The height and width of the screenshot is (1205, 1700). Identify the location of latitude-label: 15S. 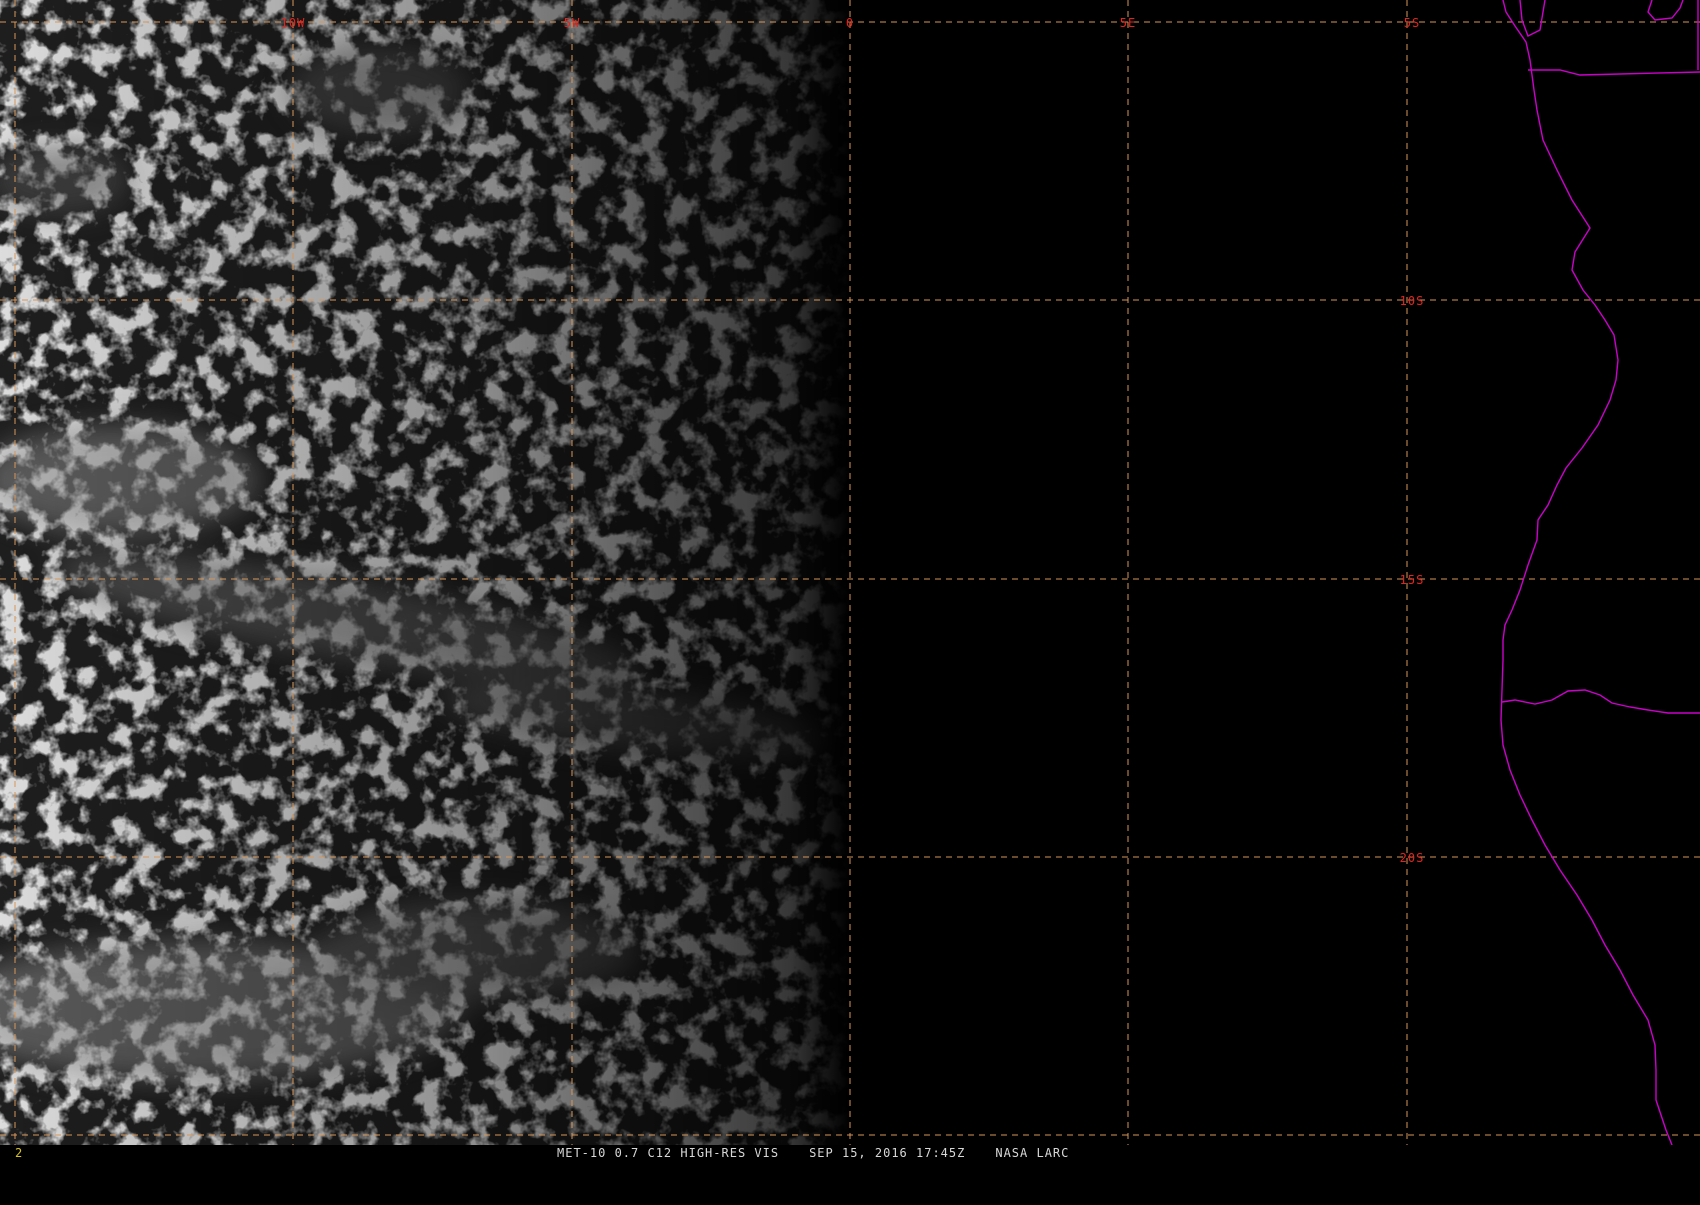
(1412, 580).